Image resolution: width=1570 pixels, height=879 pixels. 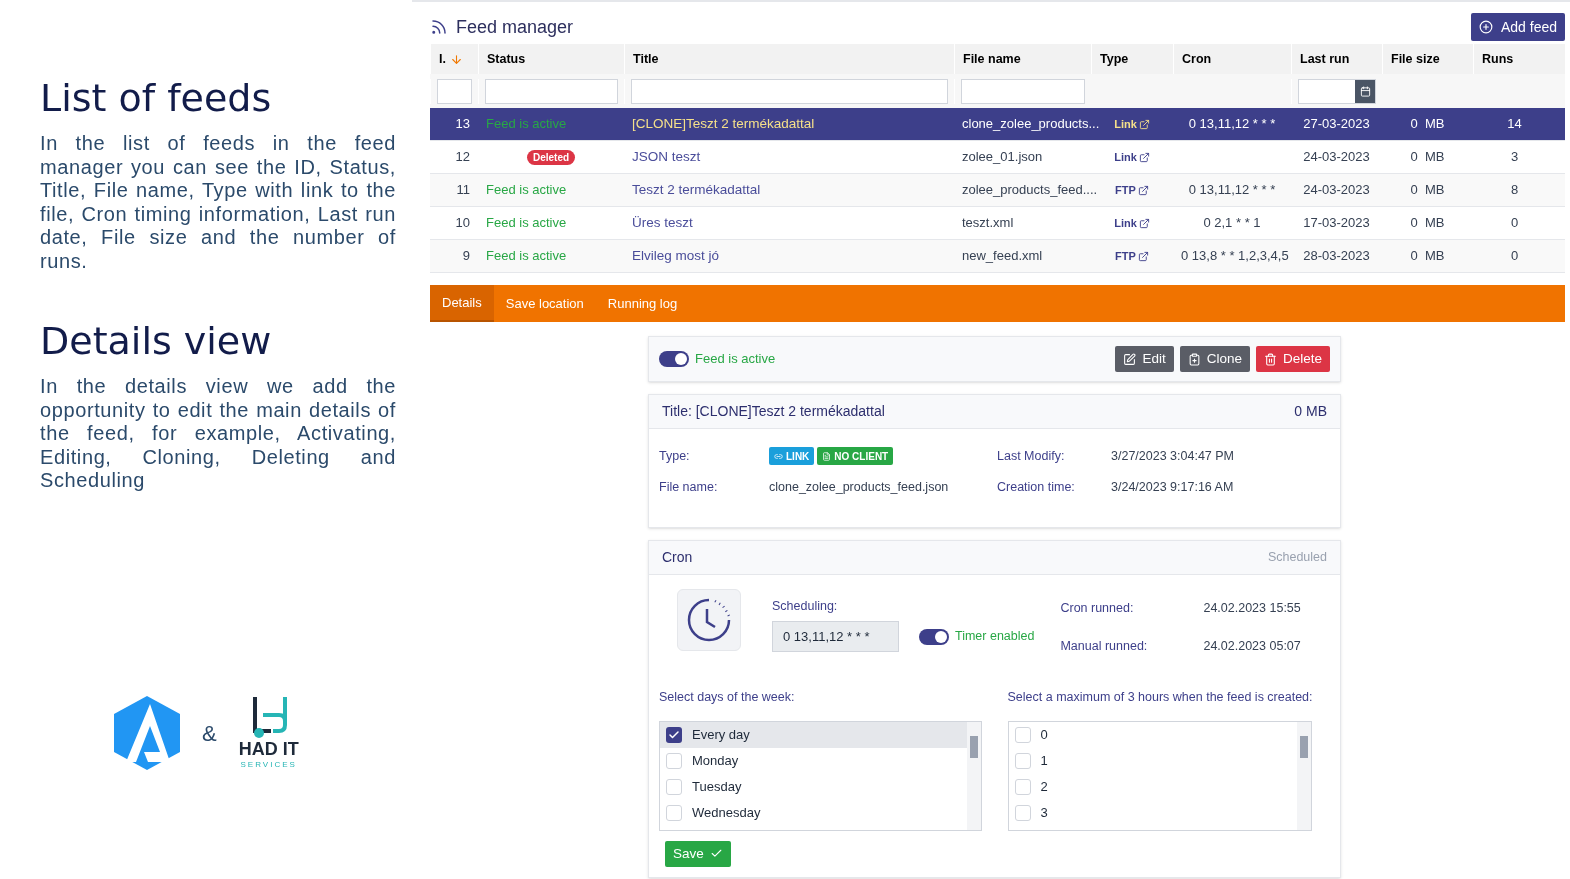 I want to click on table-cell: 27-03-2023, so click(x=1336, y=124).